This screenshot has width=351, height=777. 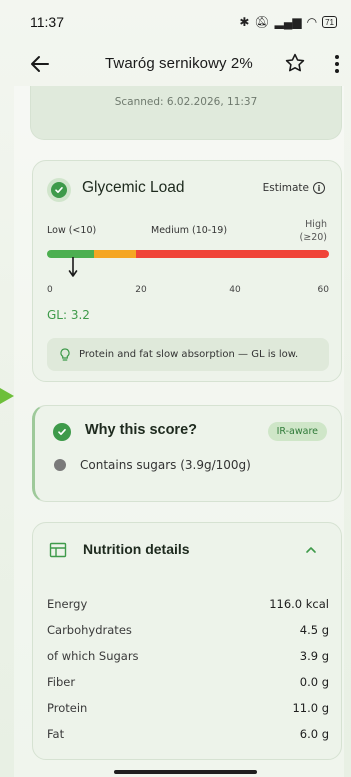 I want to click on home-indicator, so click(x=185, y=772).